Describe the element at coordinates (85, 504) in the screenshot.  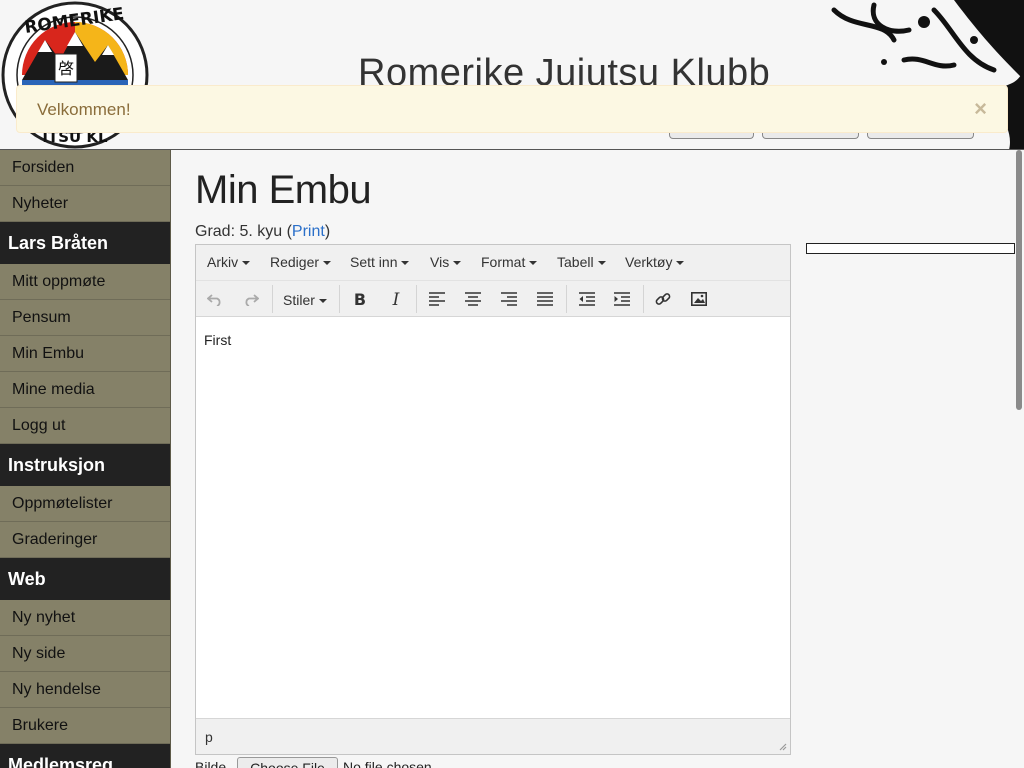
I see `sidebar-item-oppmotelister: Oppmøtelister` at that location.